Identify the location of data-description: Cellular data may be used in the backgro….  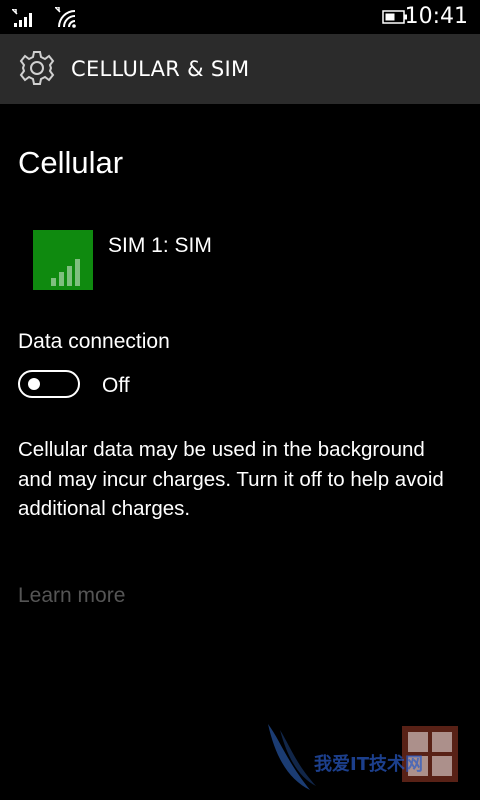
(231, 479).